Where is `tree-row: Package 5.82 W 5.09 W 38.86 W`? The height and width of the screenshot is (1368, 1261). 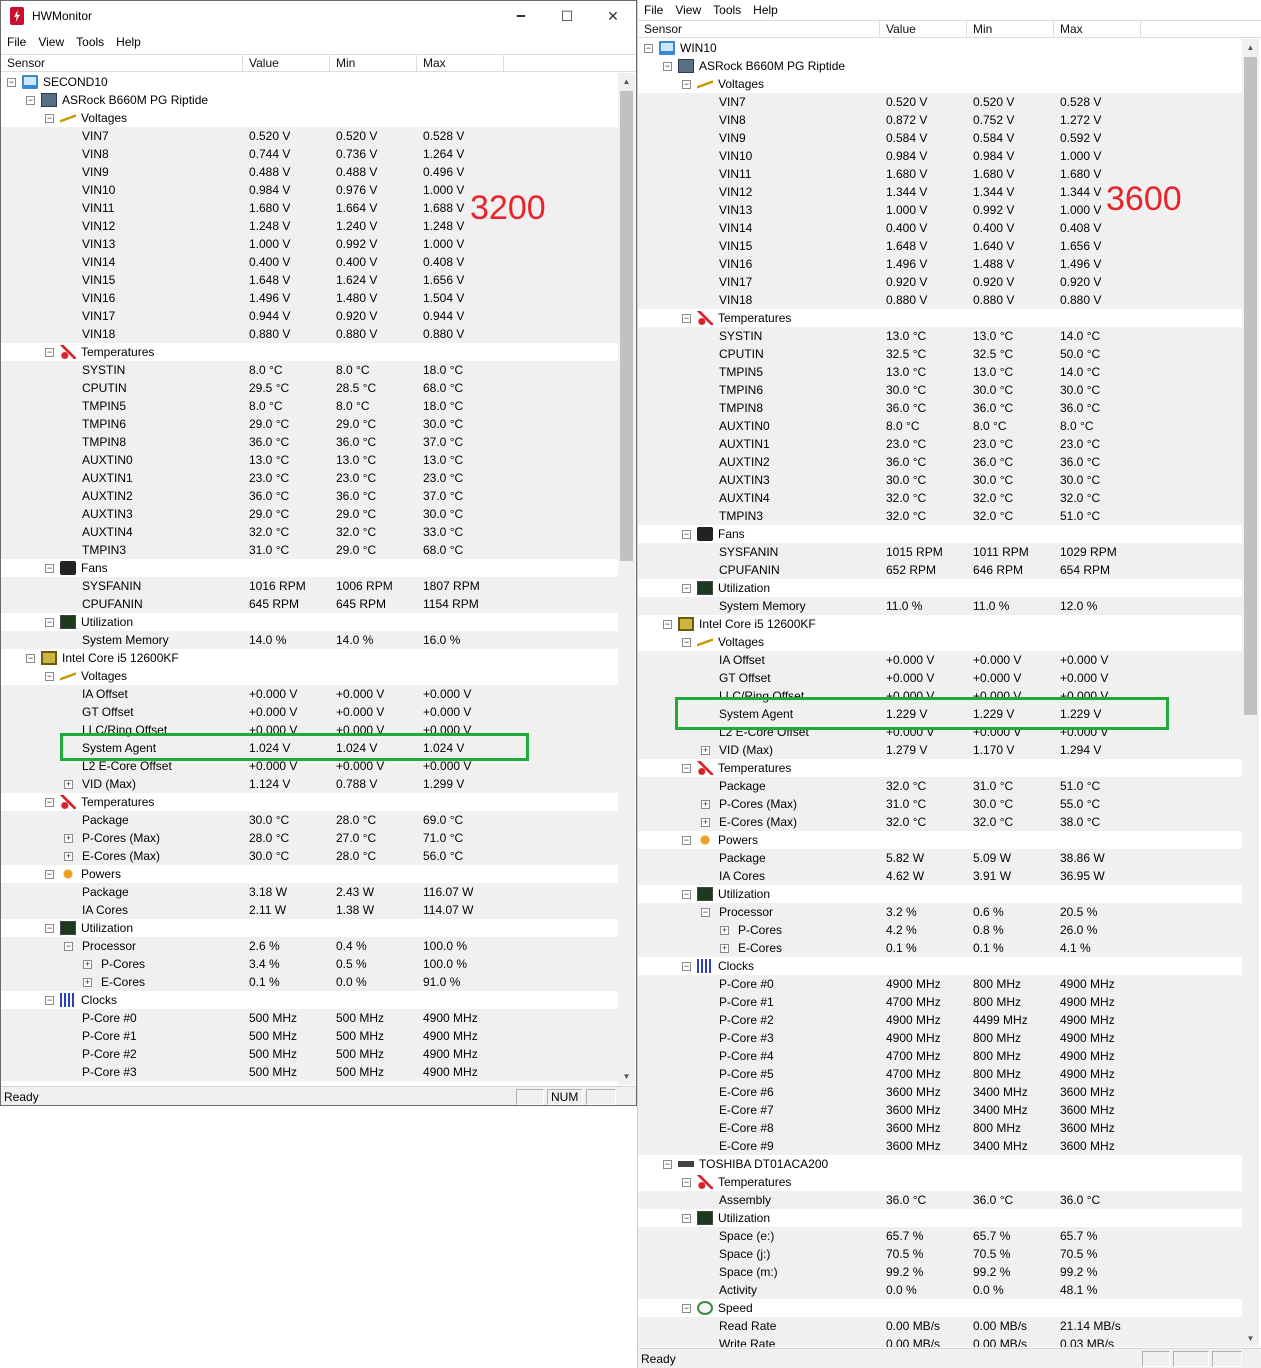 tree-row: Package 5.82 W 5.09 W 38.86 W is located at coordinates (940, 858).